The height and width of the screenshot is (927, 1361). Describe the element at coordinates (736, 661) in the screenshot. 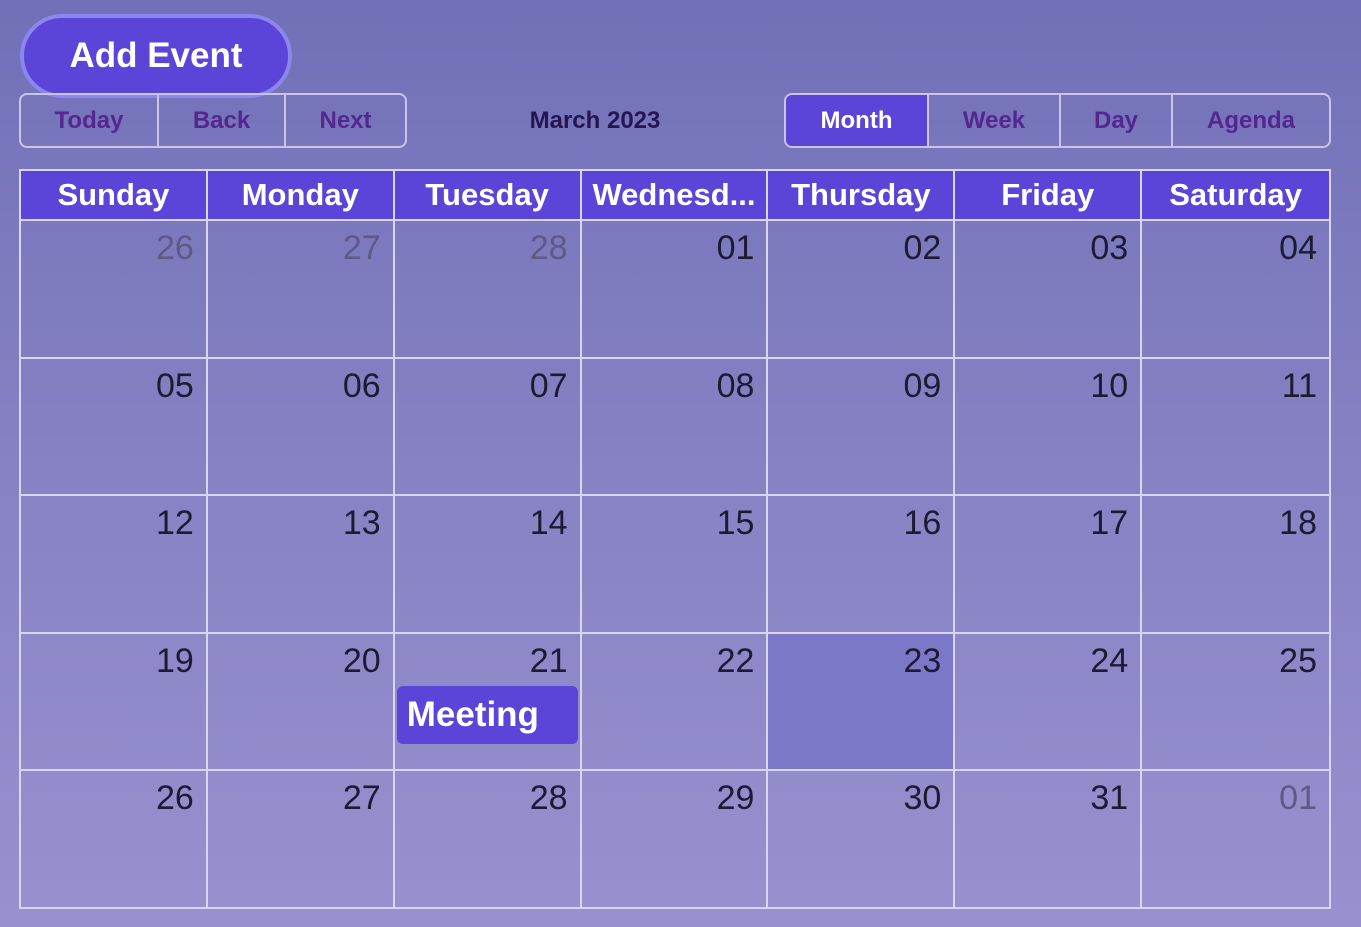

I see `date-number: 22` at that location.